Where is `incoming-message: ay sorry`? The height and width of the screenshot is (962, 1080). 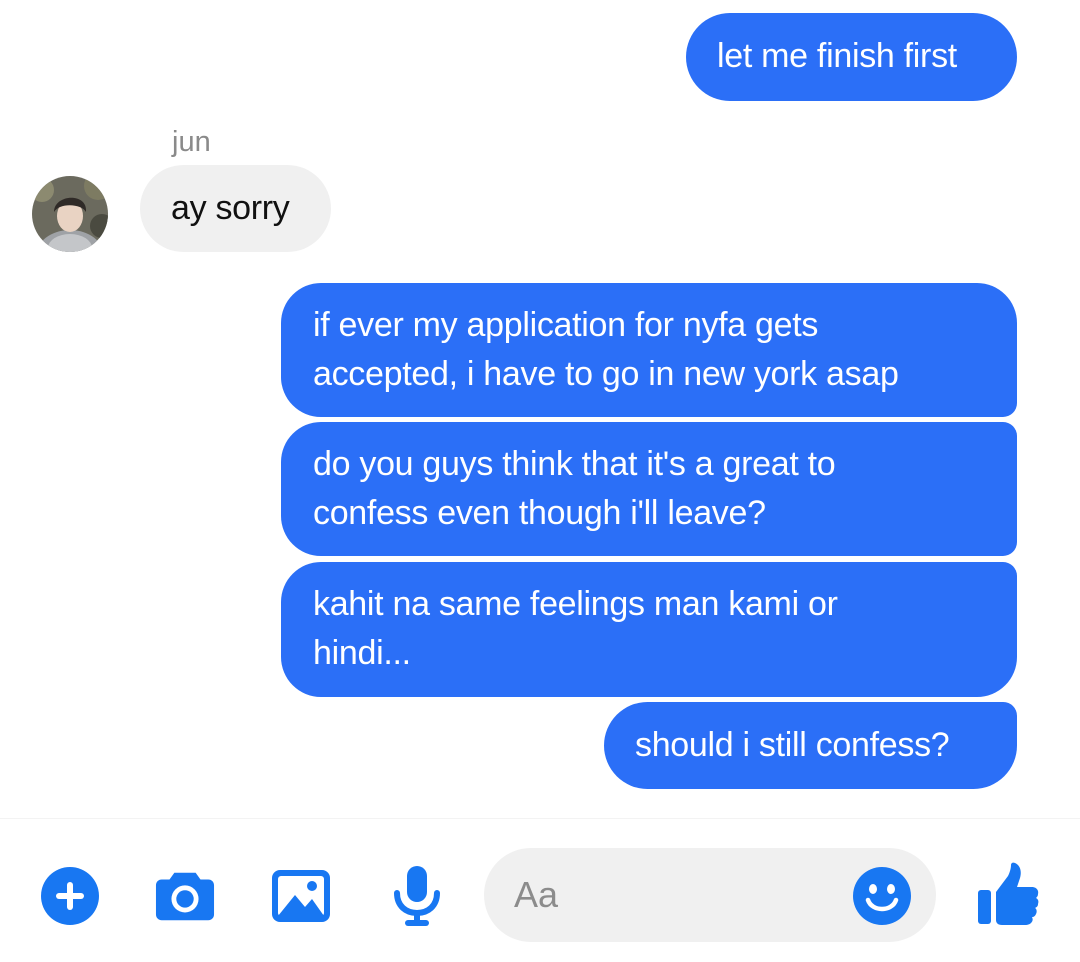
incoming-message: ay sorry is located at coordinates (235, 208).